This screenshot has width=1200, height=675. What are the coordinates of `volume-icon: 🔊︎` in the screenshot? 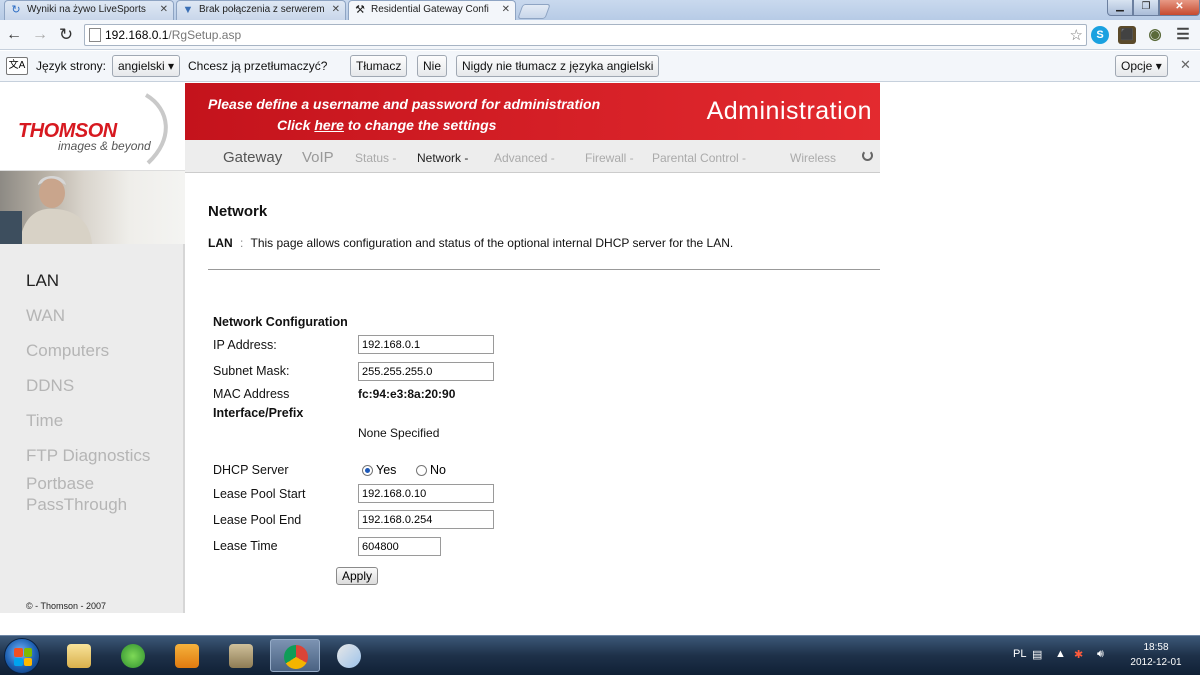 It's located at (1100, 654).